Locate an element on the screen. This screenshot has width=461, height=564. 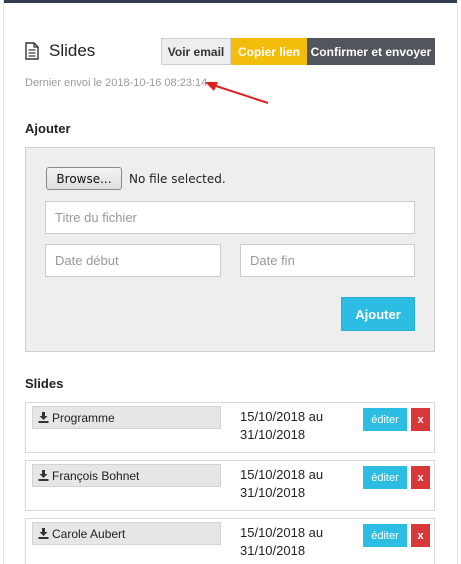
file-text-icon is located at coordinates (32, 51).